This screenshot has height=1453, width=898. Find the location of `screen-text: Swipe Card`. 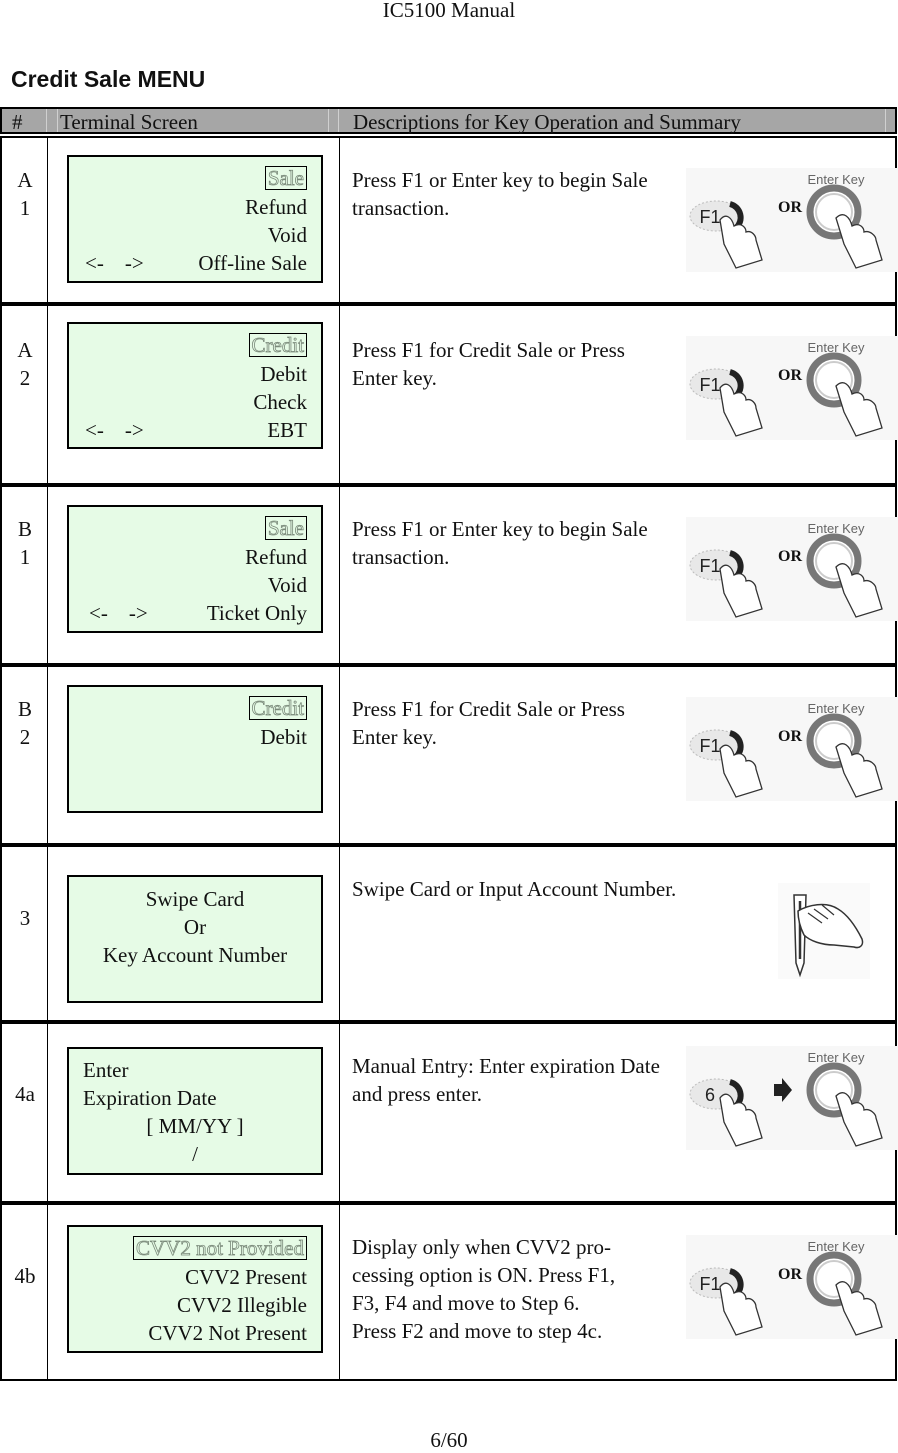

screen-text: Swipe Card is located at coordinates (195, 899).